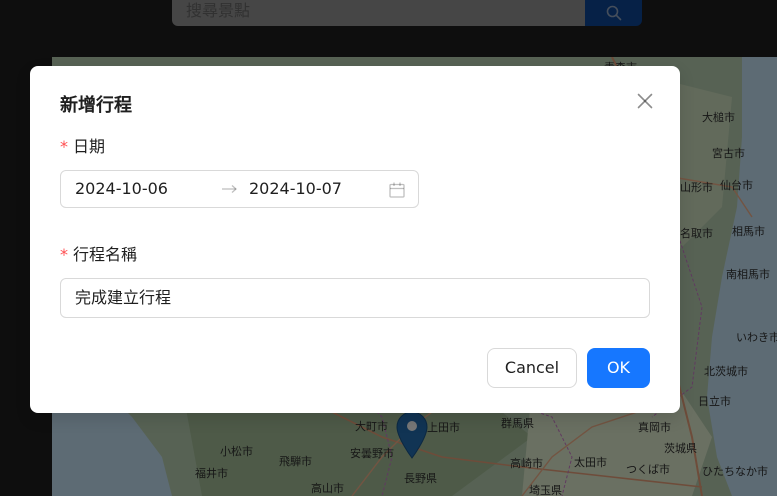 This screenshot has height=496, width=777. I want to click on trip-name-label-text: 行程名稱, so click(105, 254).